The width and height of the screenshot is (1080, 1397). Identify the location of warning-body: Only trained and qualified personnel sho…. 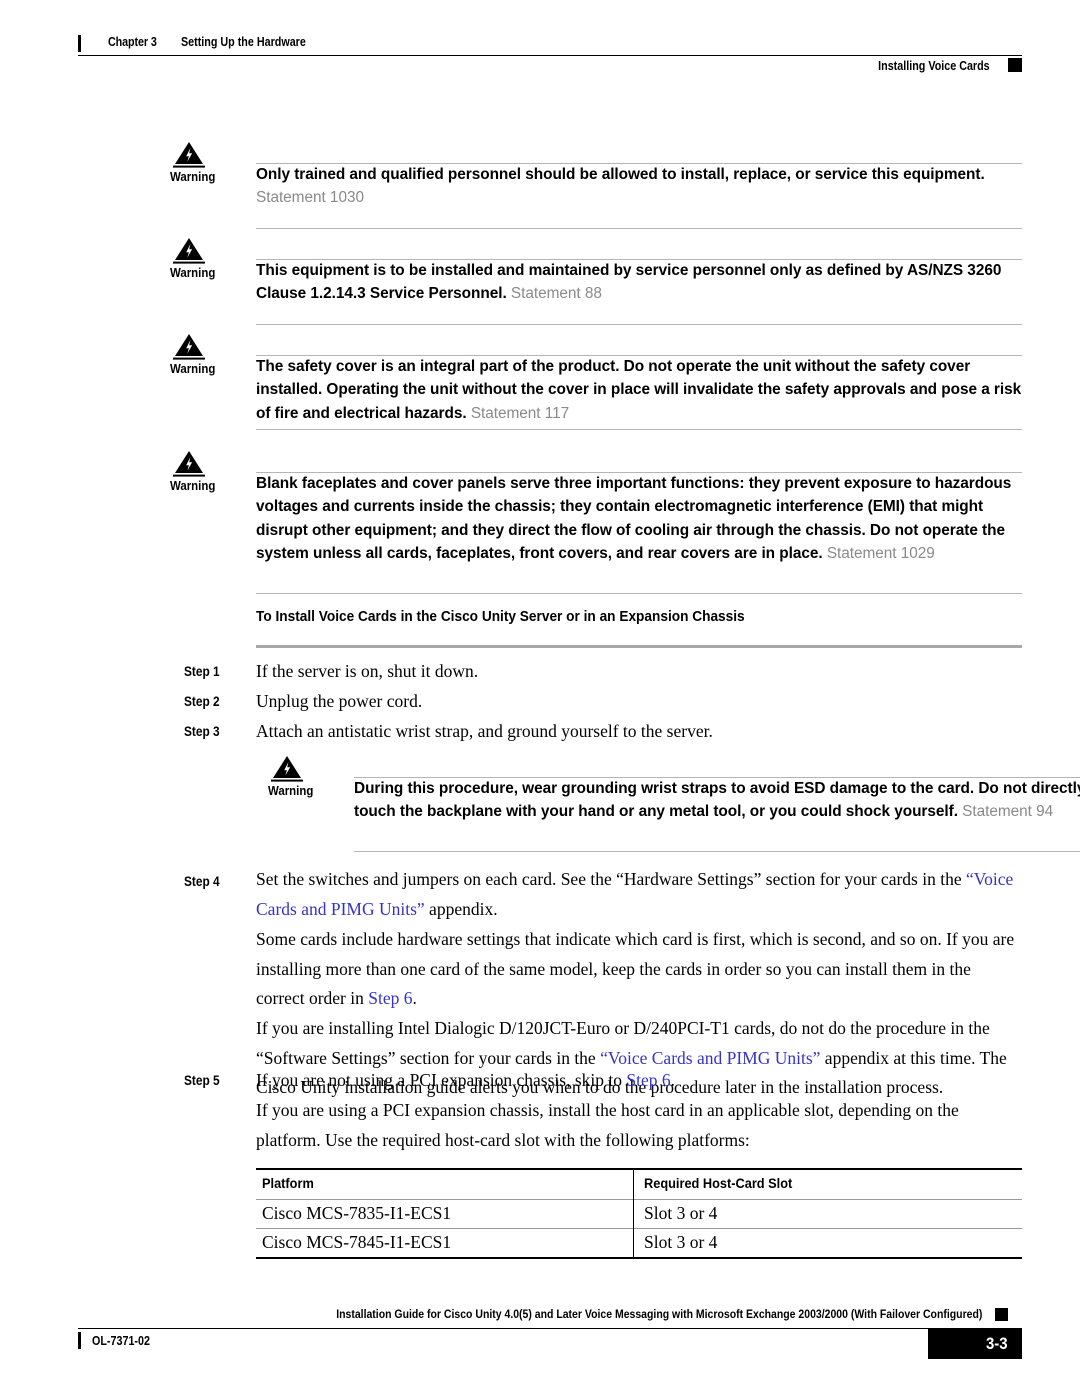
(639, 186).